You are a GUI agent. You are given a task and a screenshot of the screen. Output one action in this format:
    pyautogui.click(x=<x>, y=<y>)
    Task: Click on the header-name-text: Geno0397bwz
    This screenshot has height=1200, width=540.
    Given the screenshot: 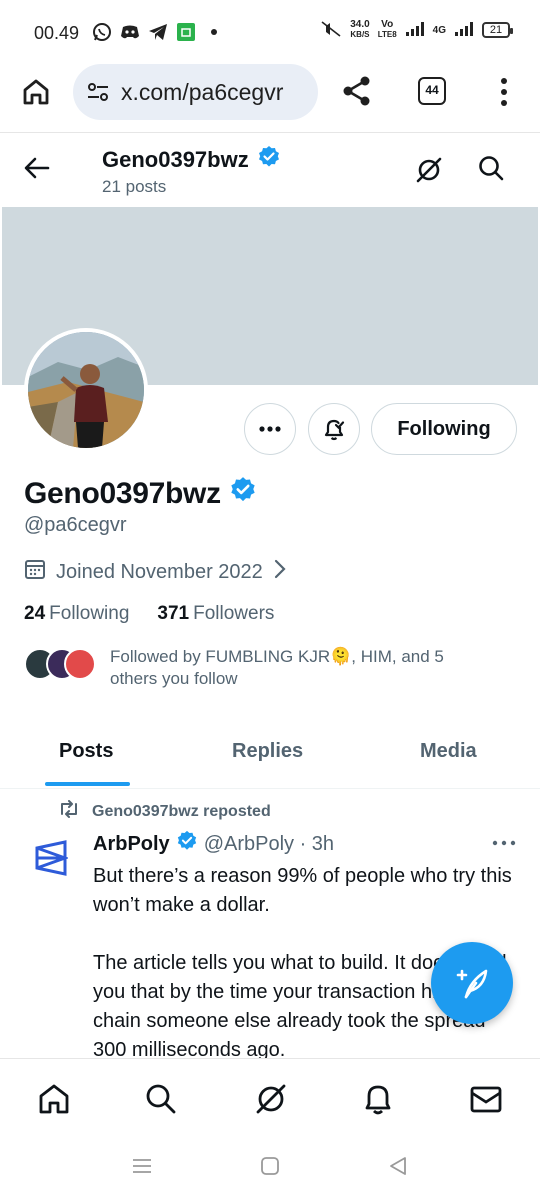 What is the action you would take?
    pyautogui.click(x=175, y=159)
    